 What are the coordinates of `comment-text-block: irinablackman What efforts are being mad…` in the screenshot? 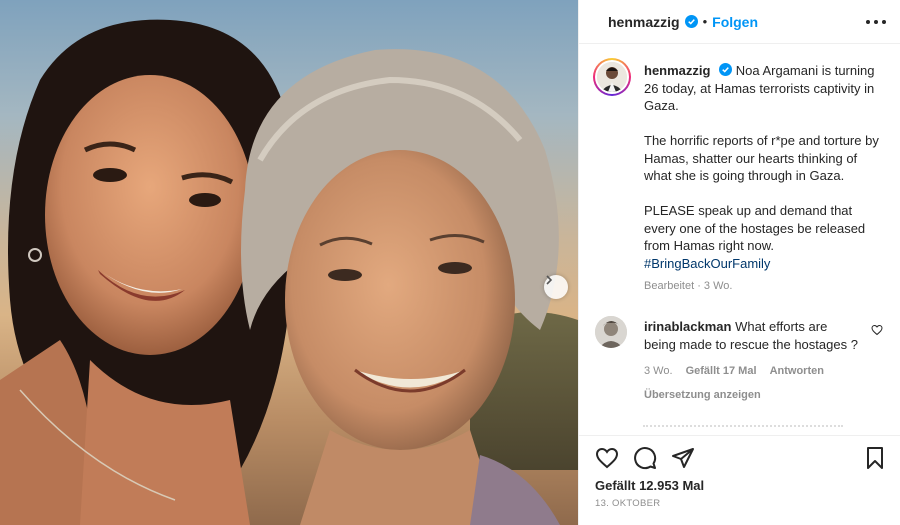 It's located at (753, 361).